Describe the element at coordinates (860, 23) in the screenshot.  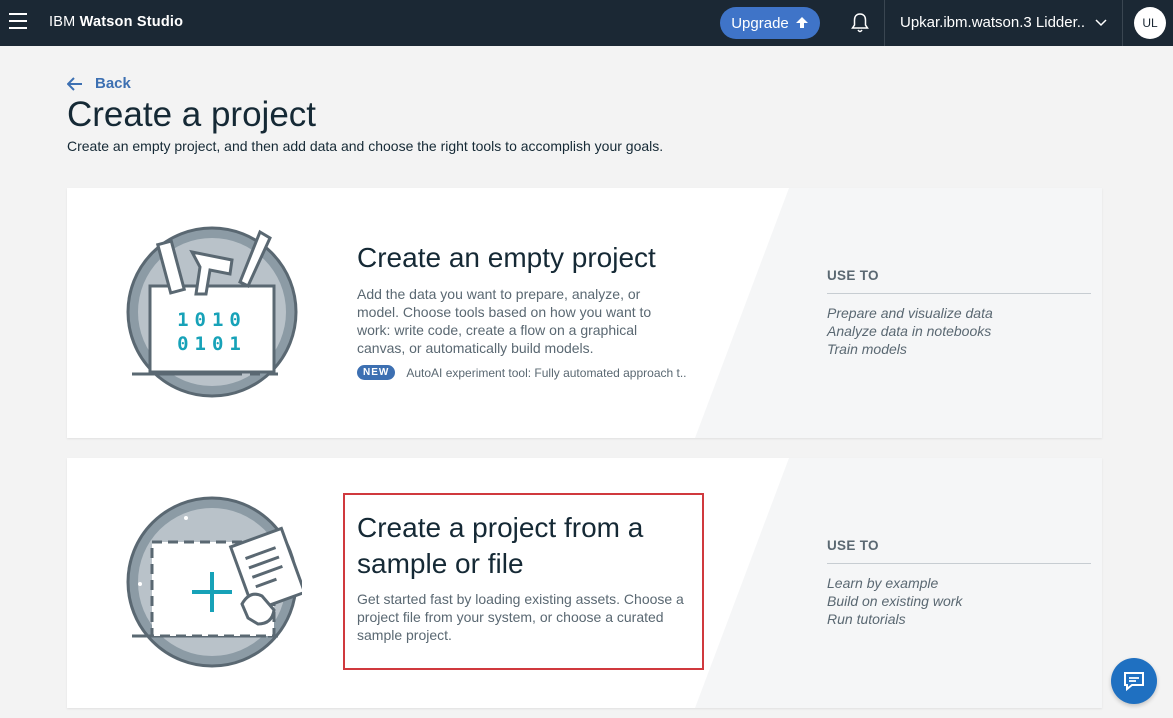
I see `notifications-bell-icon` at that location.